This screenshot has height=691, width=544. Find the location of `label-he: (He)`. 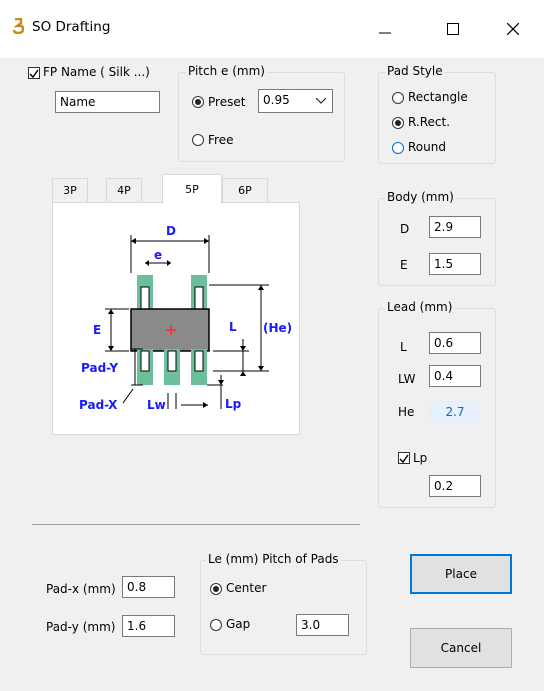

label-he: (He) is located at coordinates (277, 328).